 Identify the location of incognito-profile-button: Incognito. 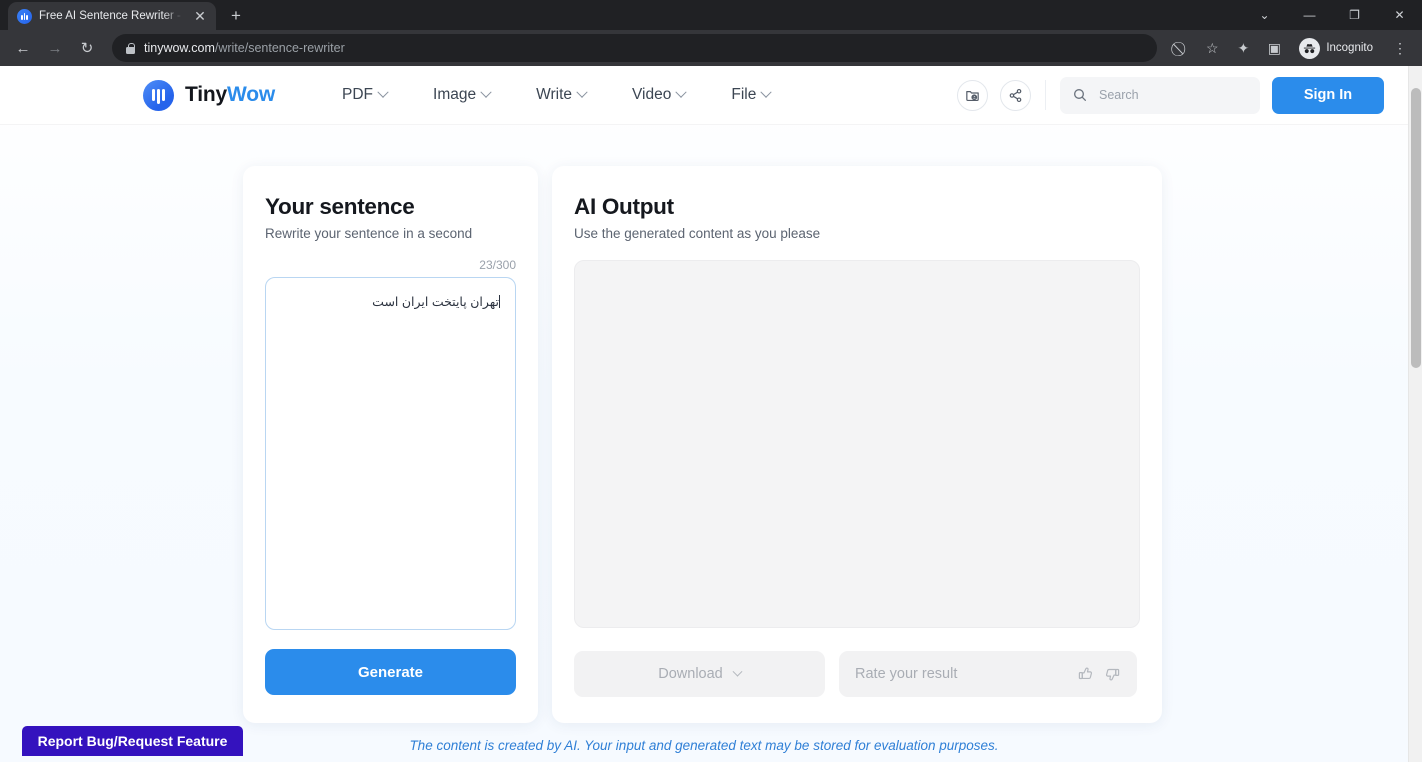
(1339, 48).